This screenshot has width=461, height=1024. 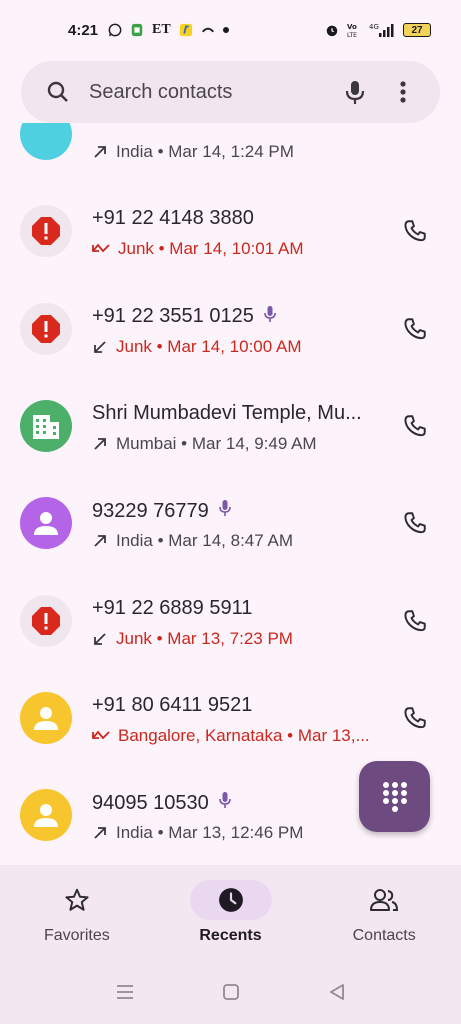 I want to click on search-input: Search contacts, so click(x=215, y=92).